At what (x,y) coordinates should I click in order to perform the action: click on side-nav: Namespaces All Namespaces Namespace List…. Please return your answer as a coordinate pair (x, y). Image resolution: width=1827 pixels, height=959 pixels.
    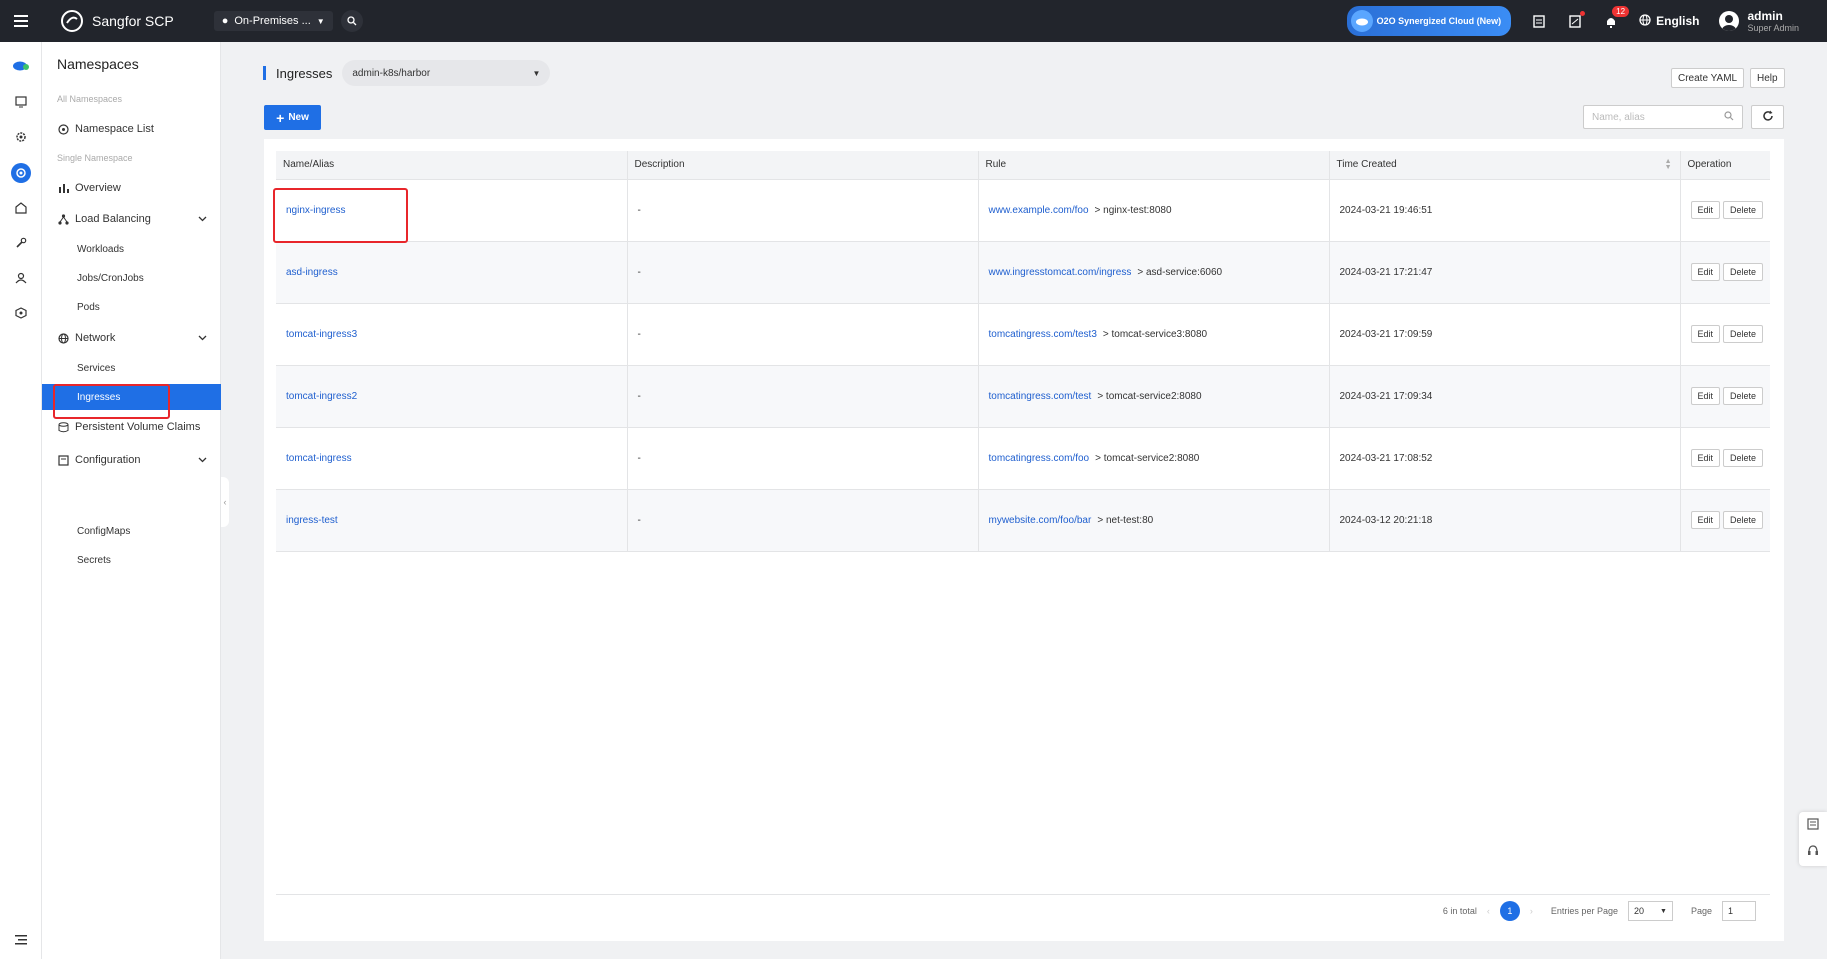
    Looking at the image, I should click on (135, 500).